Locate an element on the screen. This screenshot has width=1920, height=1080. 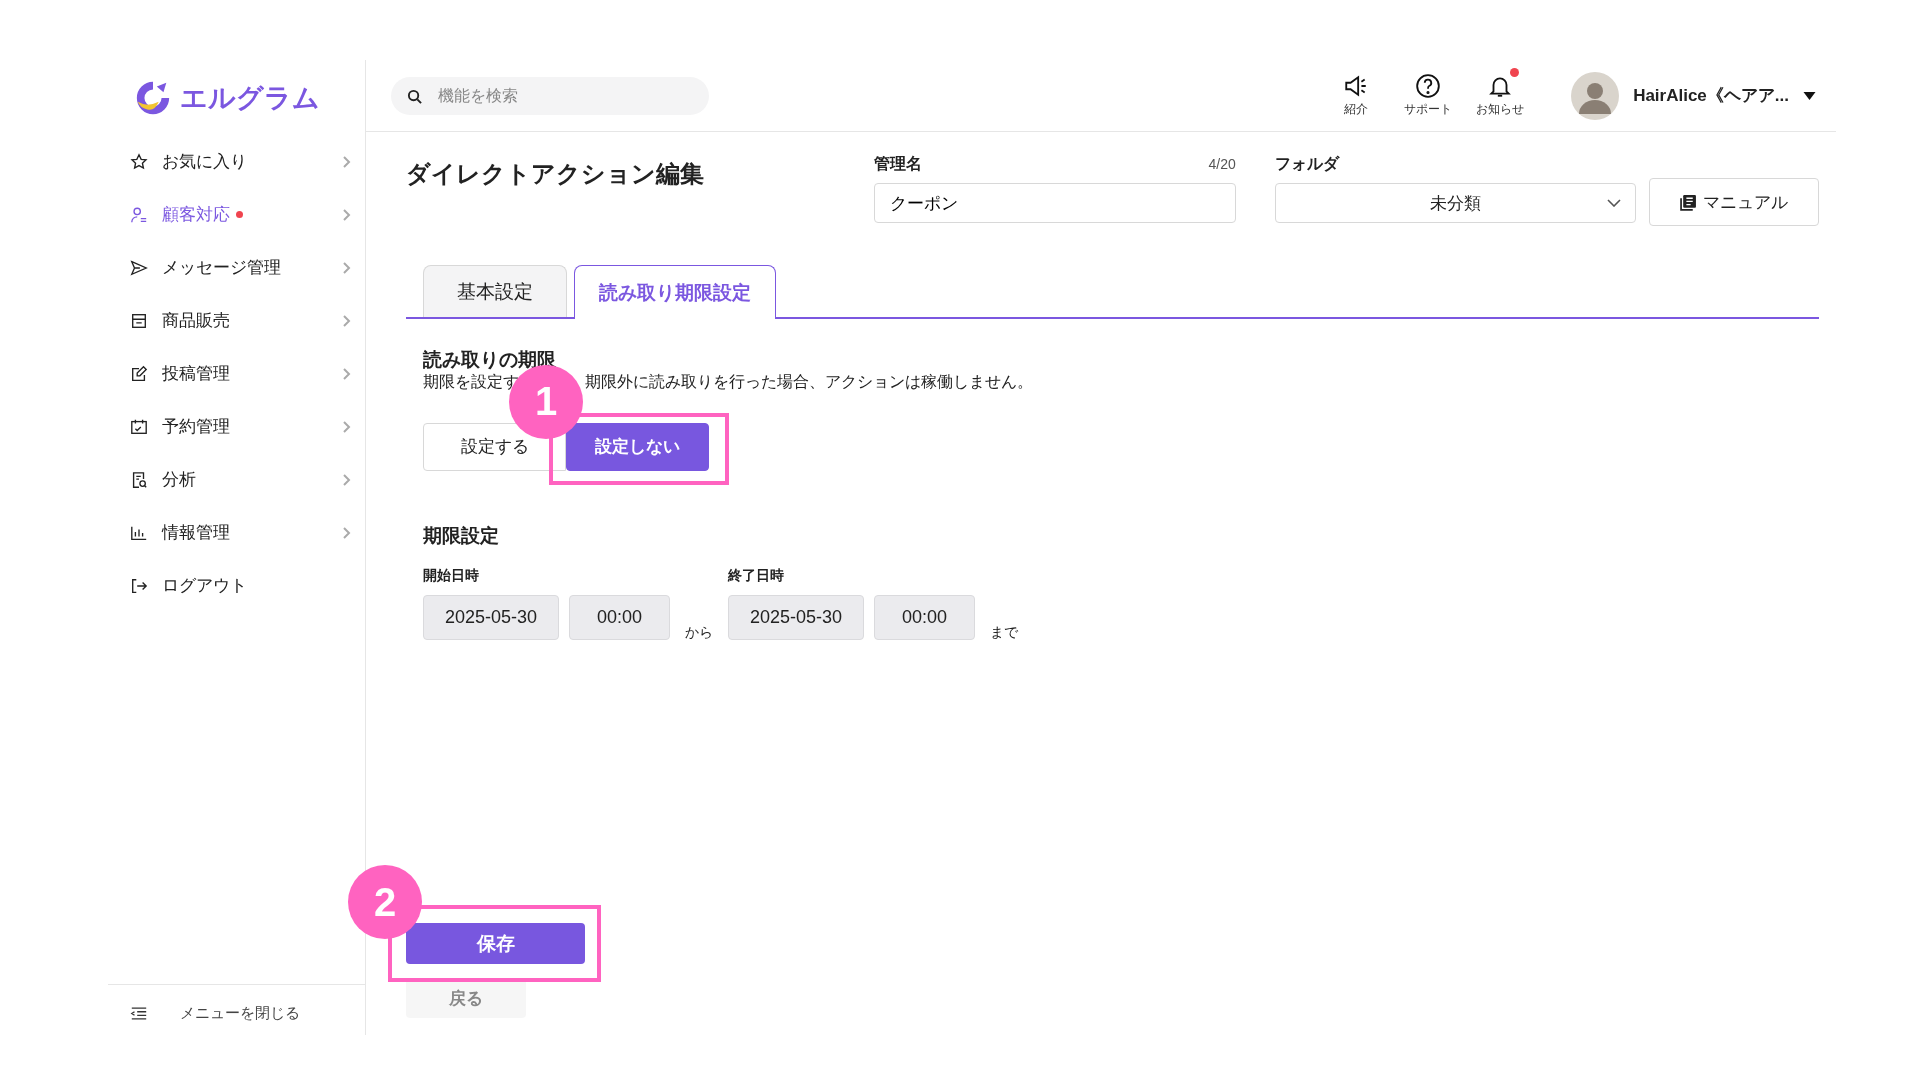
chevron-down-icon is located at coordinates (1614, 203).